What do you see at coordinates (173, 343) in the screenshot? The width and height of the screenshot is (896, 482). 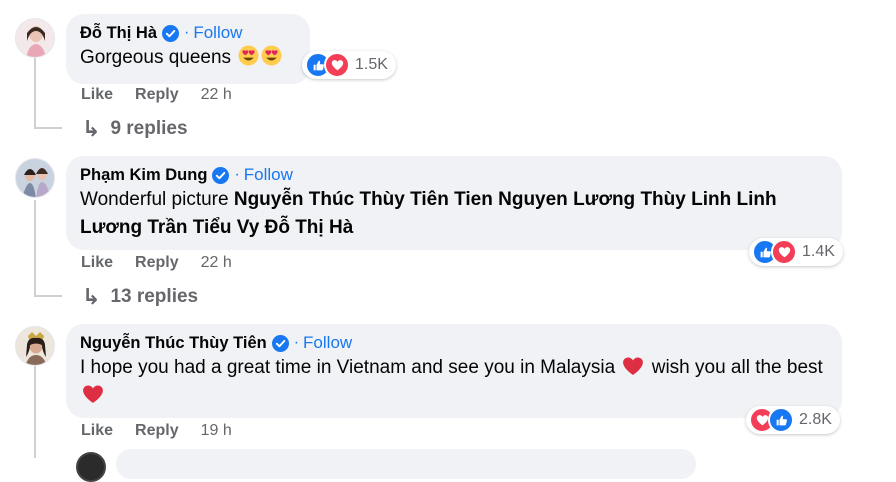 I see `comment-author: Nguyễn Thúc Thùy Tiên` at bounding box center [173, 343].